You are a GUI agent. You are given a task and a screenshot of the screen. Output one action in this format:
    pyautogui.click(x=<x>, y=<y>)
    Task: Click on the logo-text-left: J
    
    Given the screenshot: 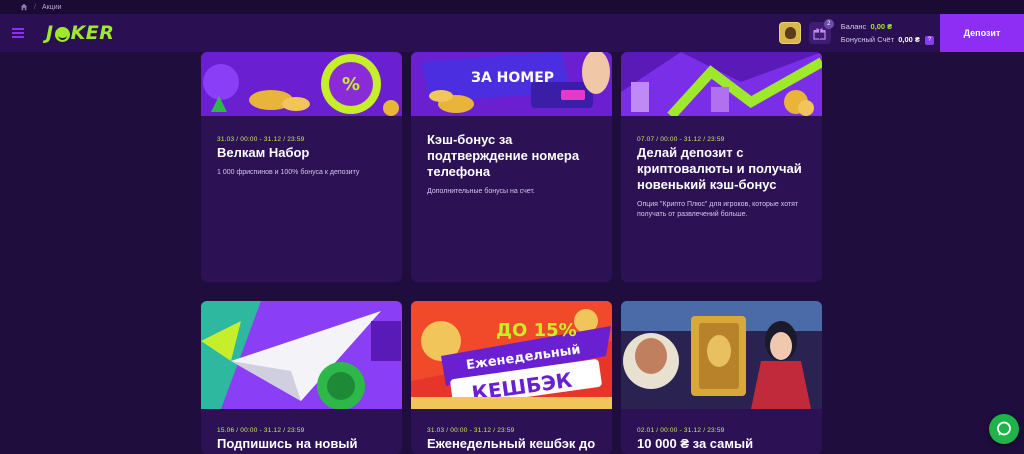 What is the action you would take?
    pyautogui.click(x=50, y=33)
    